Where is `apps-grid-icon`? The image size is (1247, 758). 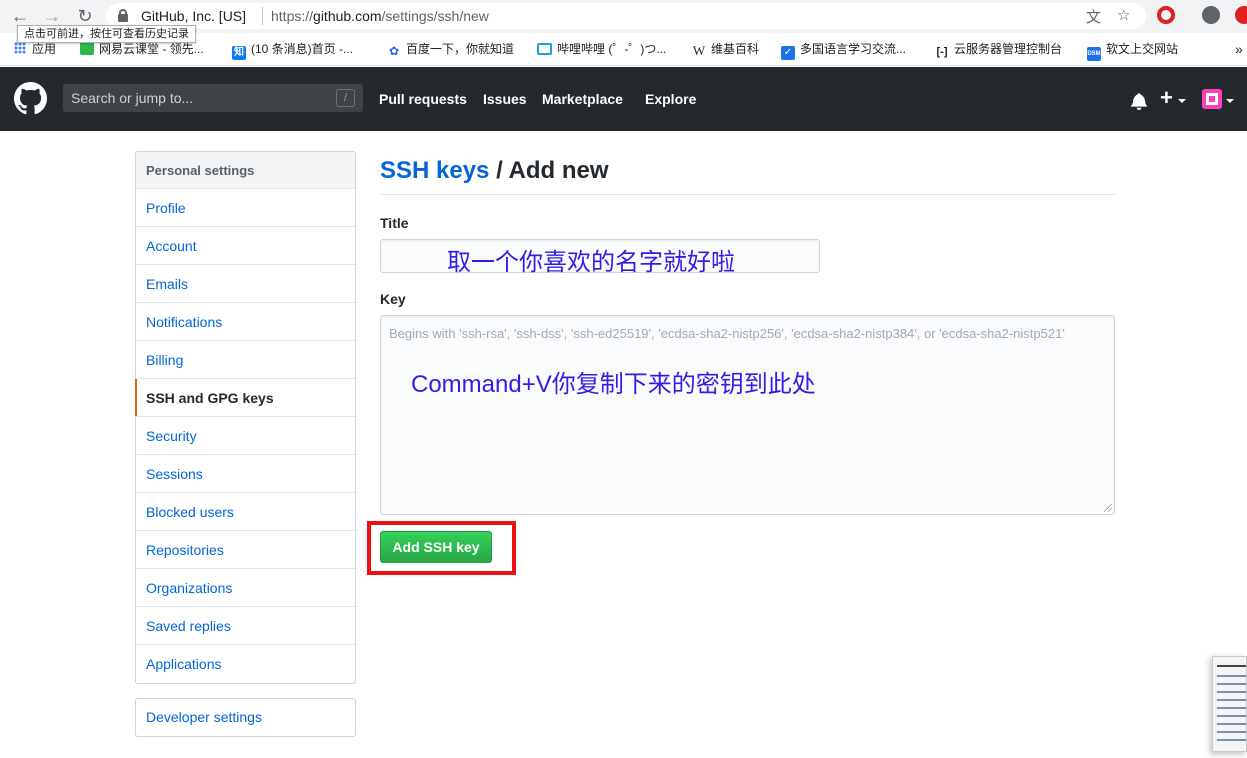 apps-grid-icon is located at coordinates (20, 48).